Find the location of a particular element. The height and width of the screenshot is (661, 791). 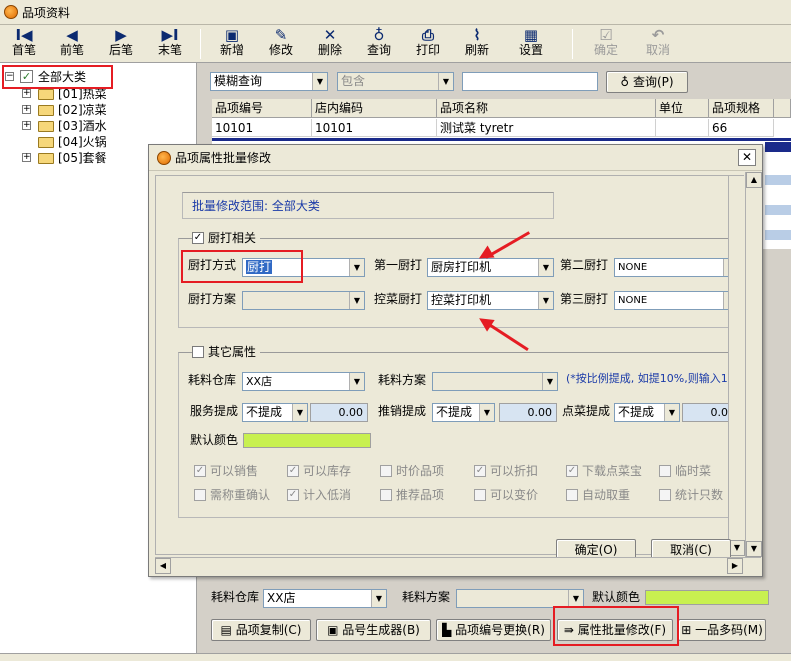

grid-header: 品项规格 is located at coordinates (741, 108).